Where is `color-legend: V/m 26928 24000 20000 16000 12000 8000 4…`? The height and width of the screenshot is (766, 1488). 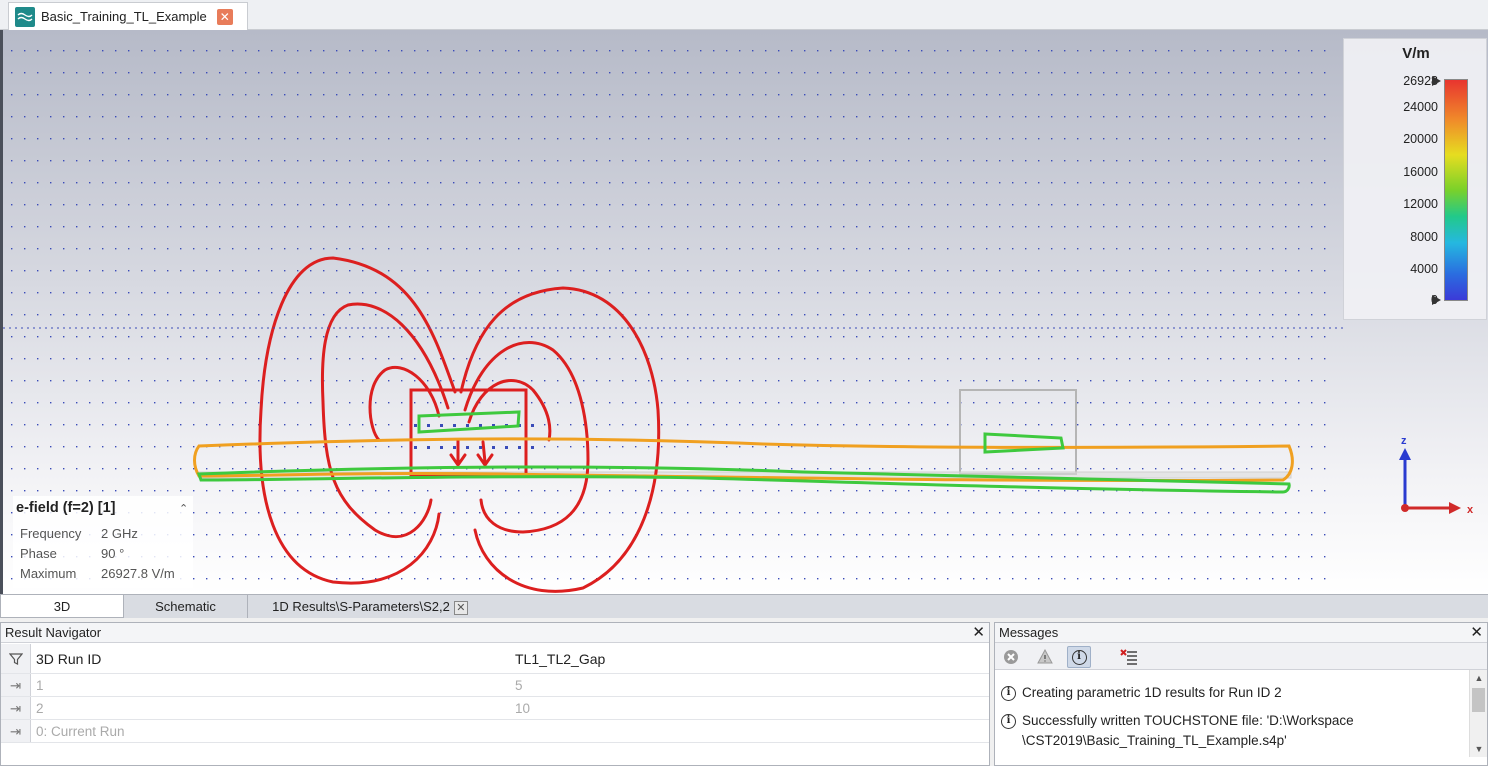
color-legend: V/m 26928 24000 20000 16000 12000 8000 4… is located at coordinates (1415, 179).